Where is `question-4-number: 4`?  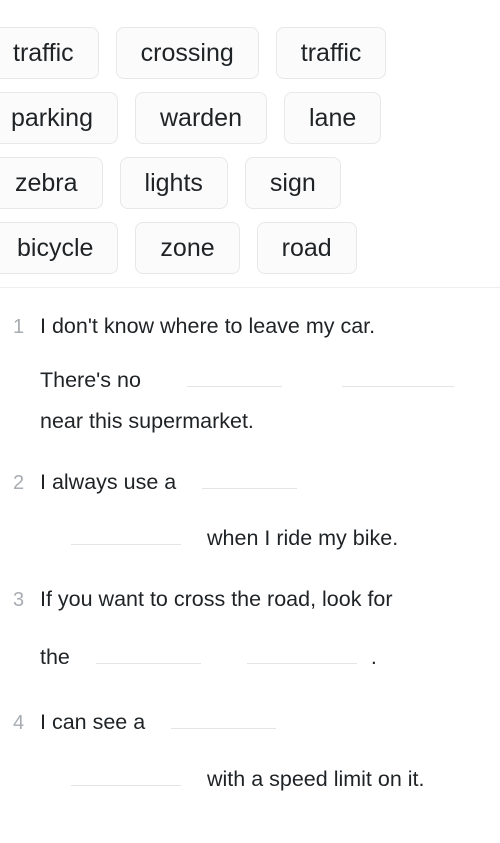
question-4-number: 4 is located at coordinates (19, 723).